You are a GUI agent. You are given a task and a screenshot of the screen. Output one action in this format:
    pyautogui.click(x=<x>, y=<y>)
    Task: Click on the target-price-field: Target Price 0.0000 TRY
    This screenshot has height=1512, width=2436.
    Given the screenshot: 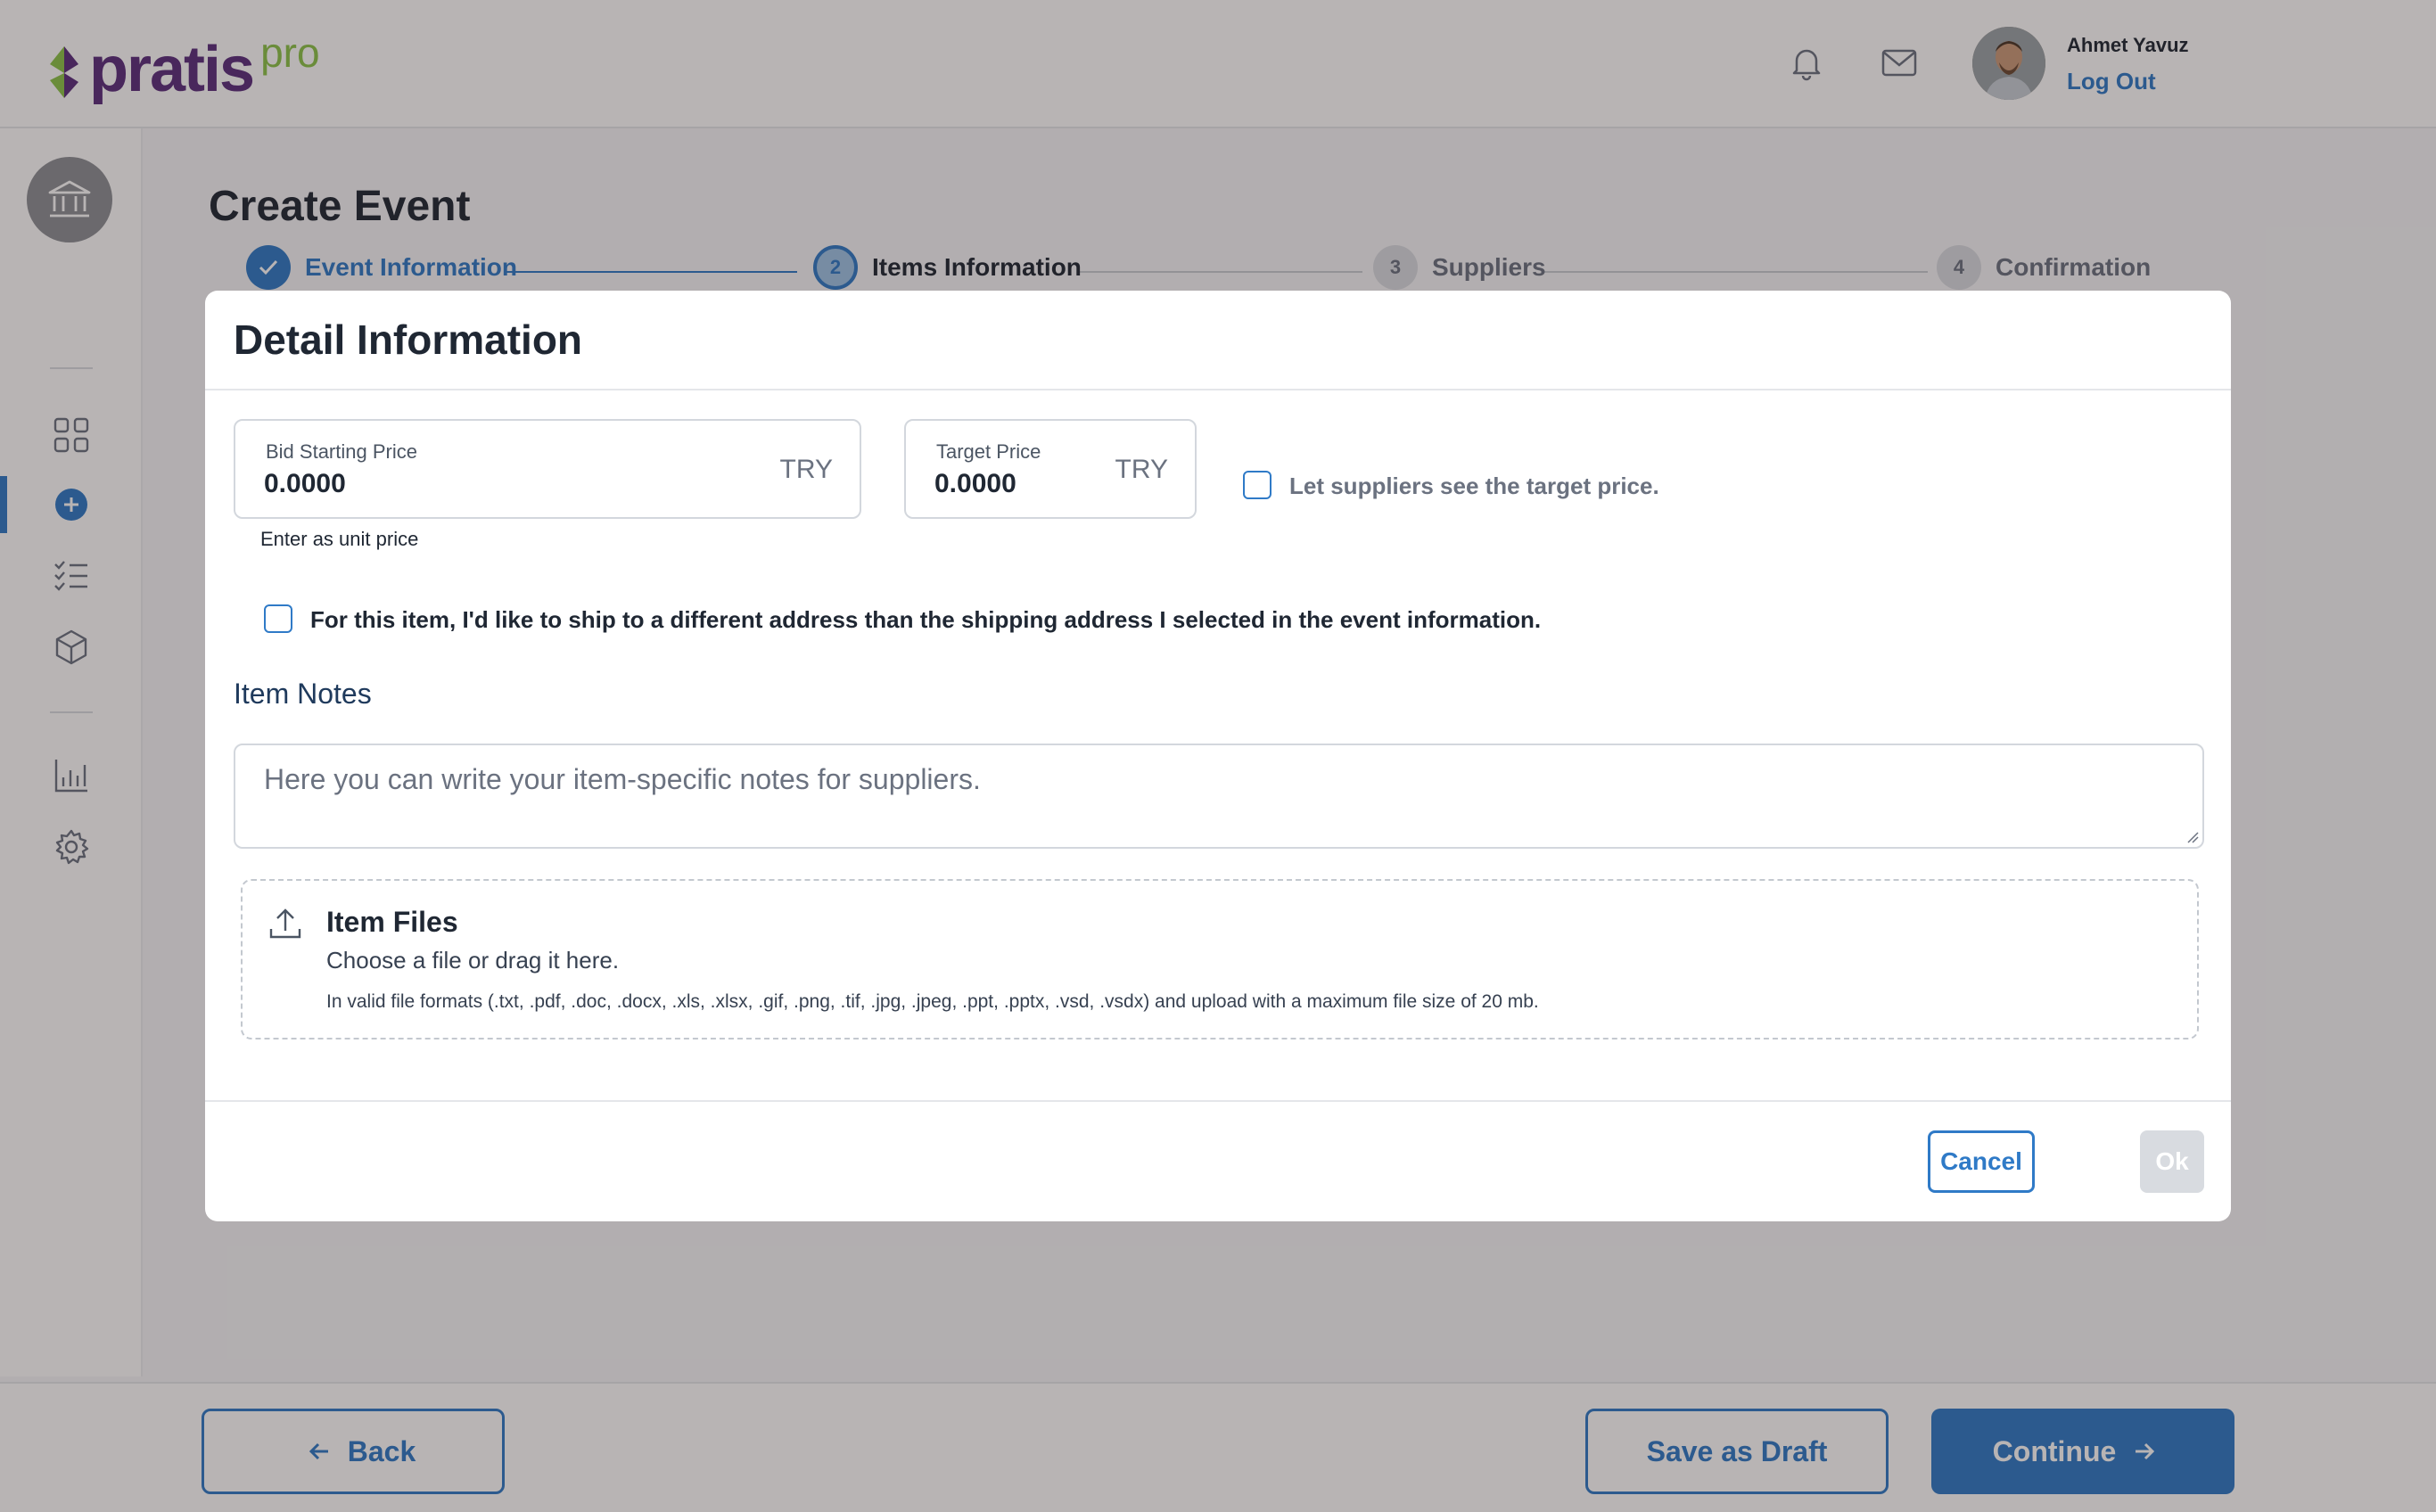 What is the action you would take?
    pyautogui.click(x=1051, y=469)
    